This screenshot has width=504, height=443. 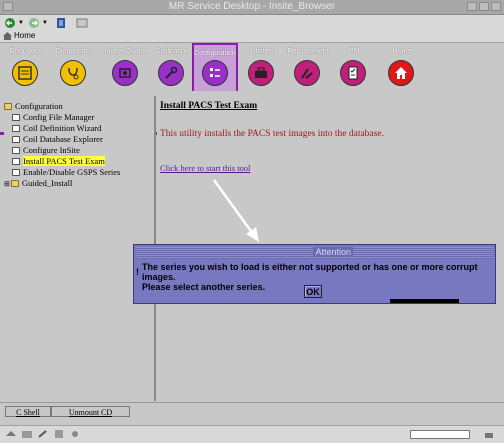 What do you see at coordinates (14, 183) in the screenshot?
I see `folder-icon` at bounding box center [14, 183].